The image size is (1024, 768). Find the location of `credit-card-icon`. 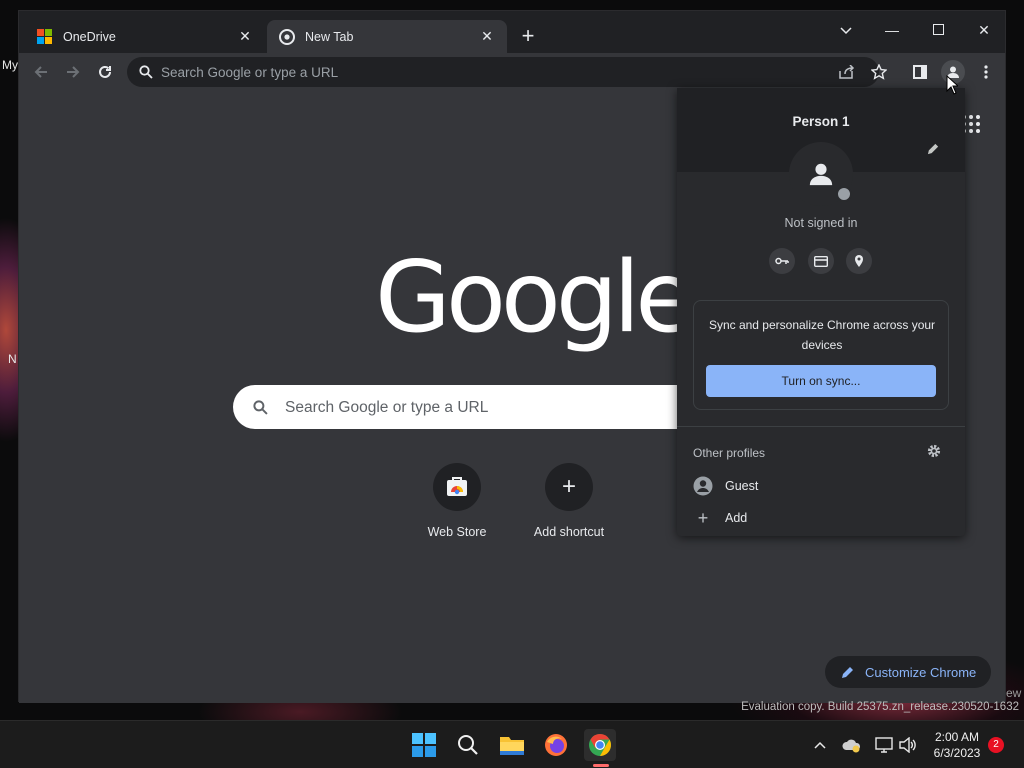

credit-card-icon is located at coordinates (821, 261).